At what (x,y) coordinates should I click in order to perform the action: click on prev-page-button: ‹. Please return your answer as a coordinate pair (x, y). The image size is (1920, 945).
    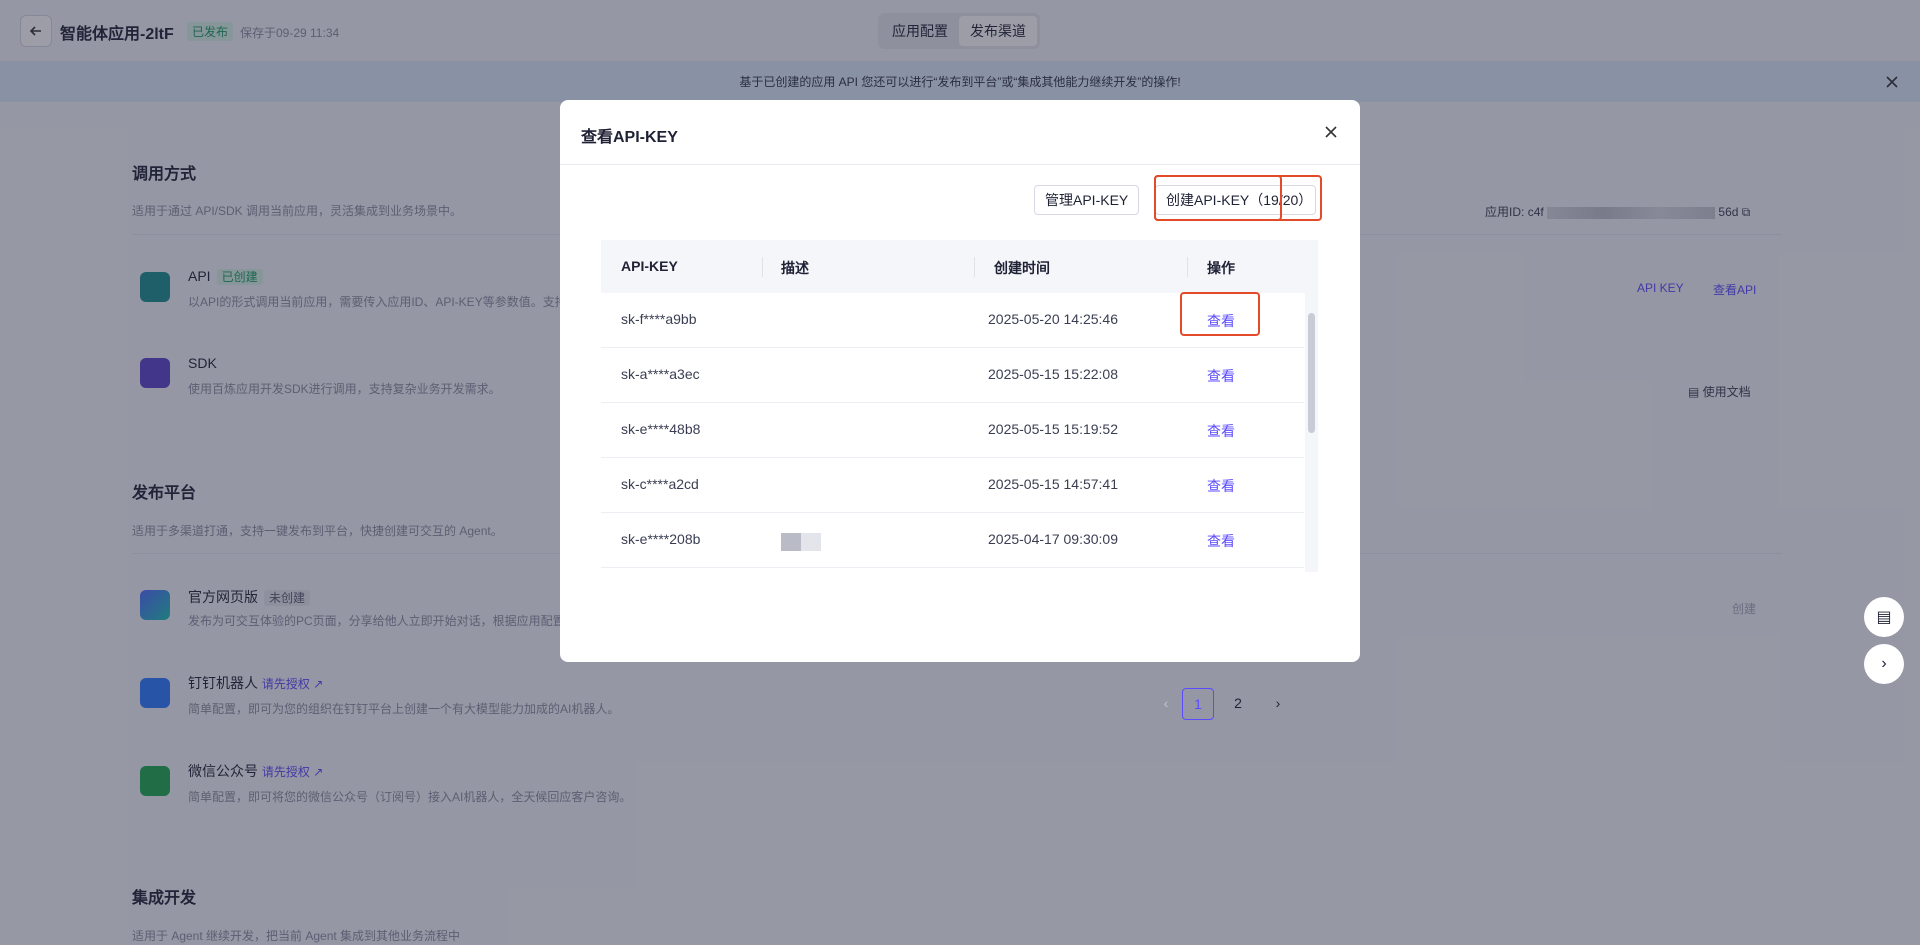
    Looking at the image, I should click on (1166, 704).